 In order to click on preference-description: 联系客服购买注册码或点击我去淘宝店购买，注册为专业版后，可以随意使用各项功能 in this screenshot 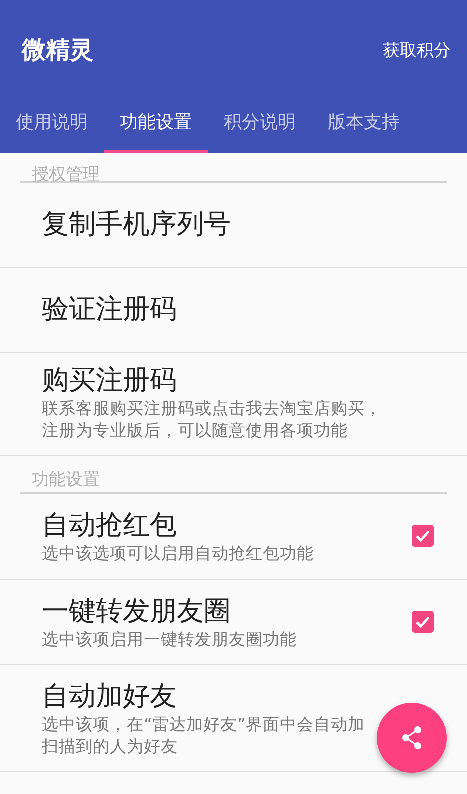, I will do `click(212, 419)`.